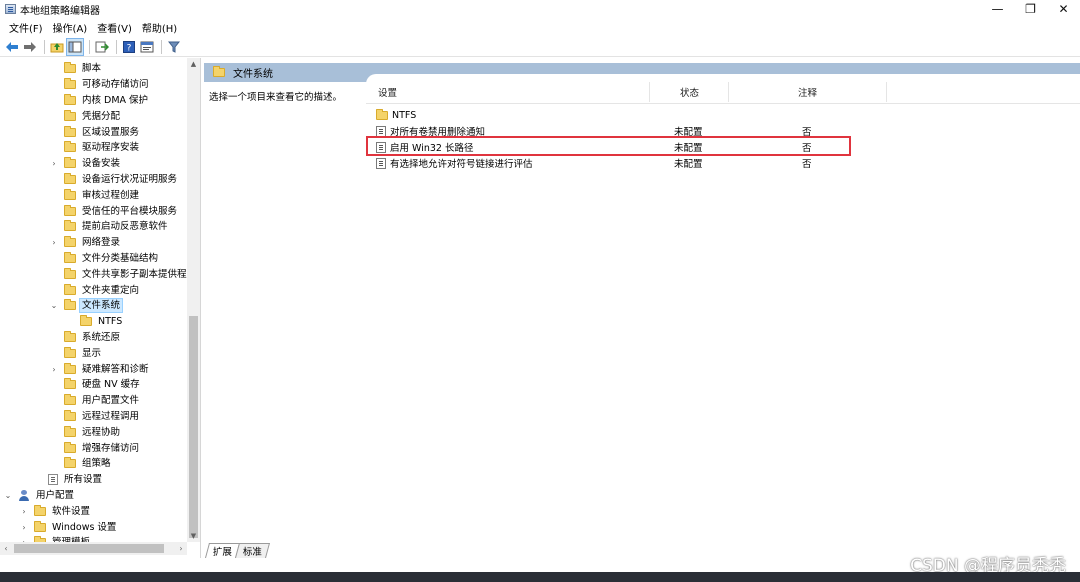 The image size is (1080, 582). I want to click on filter-button, so click(174, 47).